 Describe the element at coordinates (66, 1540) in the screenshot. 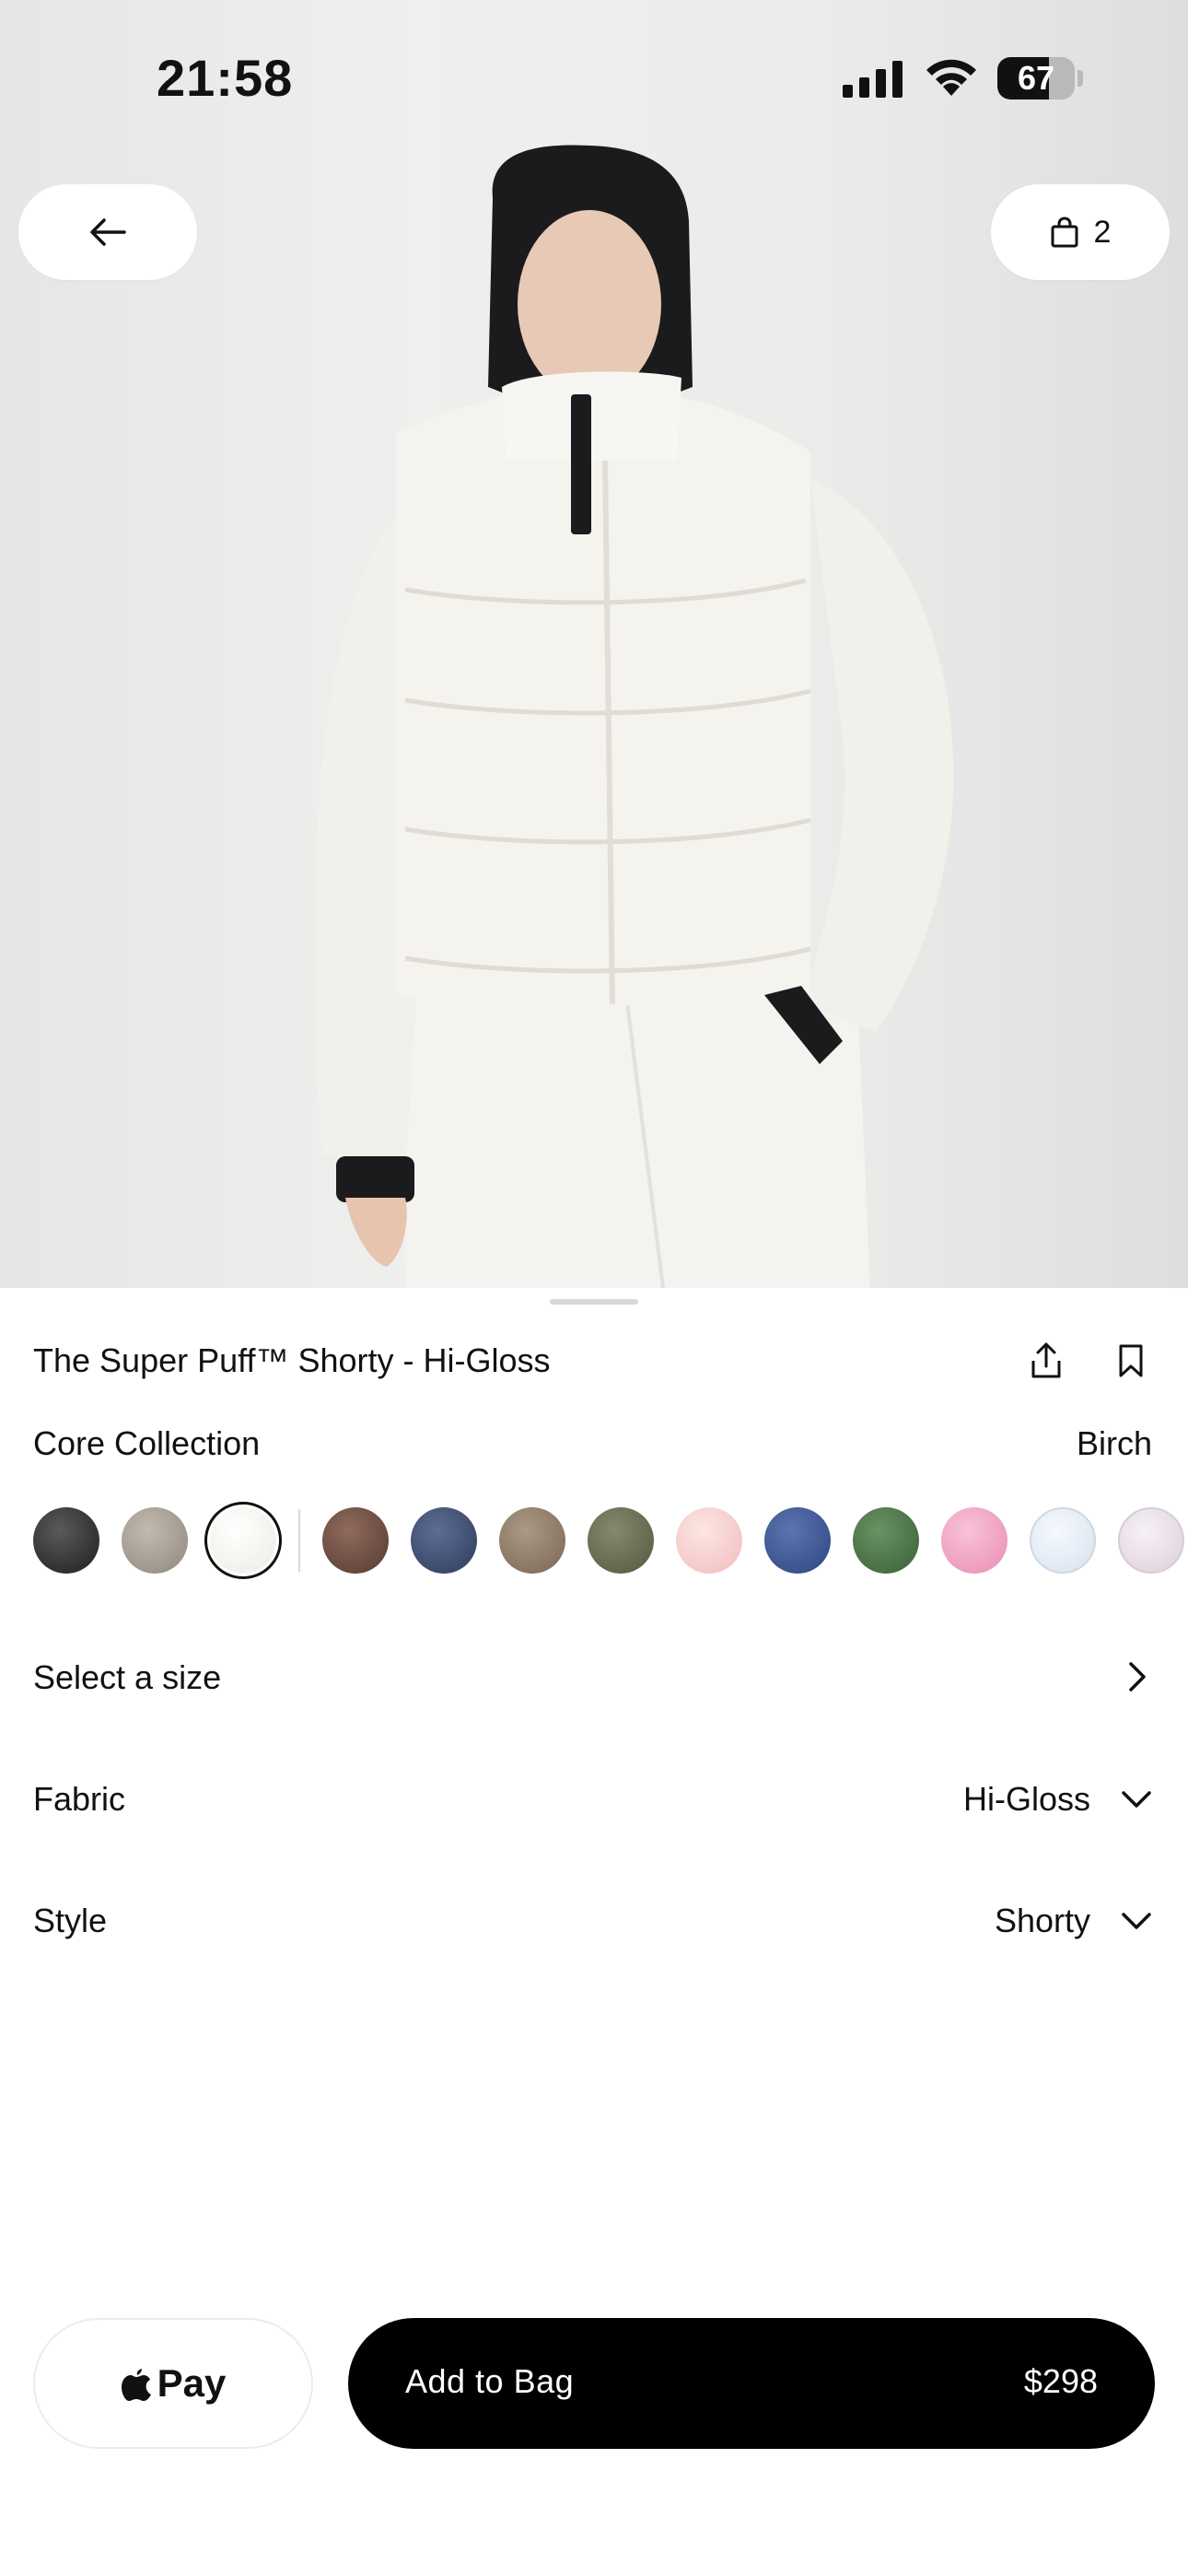

I see `swatch-black` at that location.